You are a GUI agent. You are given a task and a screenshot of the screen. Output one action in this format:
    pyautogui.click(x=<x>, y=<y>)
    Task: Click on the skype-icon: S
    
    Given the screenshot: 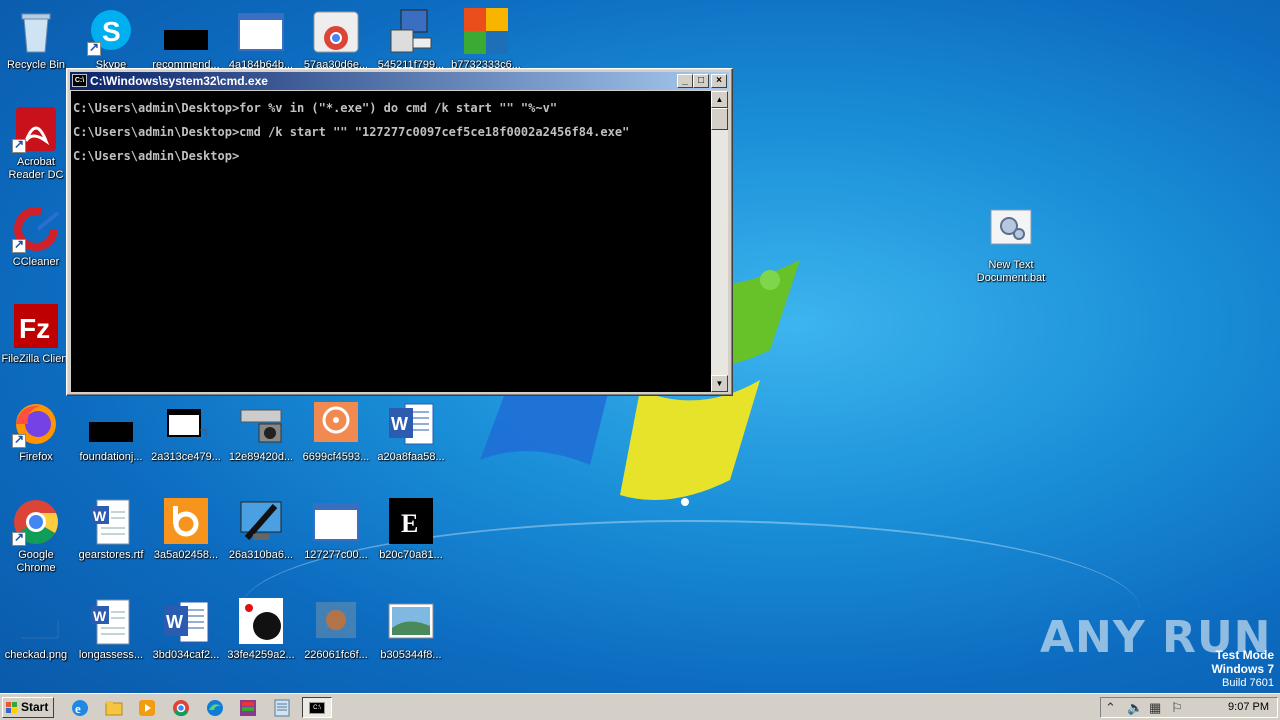 What is the action you would take?
    pyautogui.click(x=111, y=32)
    